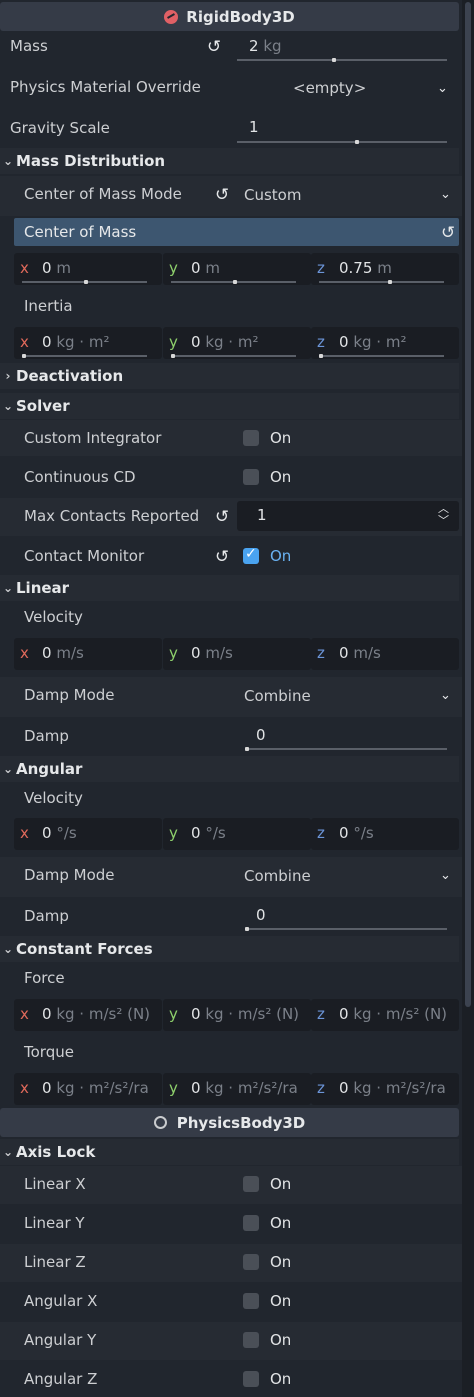  What do you see at coordinates (277, 876) in the screenshot?
I see `angular-damp-mode-value: Combine` at bounding box center [277, 876].